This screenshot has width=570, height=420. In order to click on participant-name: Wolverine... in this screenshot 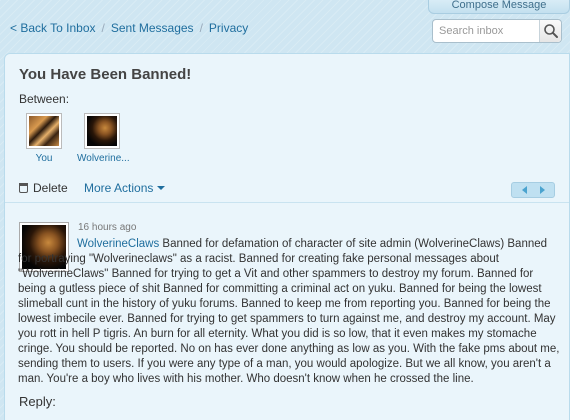, I will do `click(103, 158)`.